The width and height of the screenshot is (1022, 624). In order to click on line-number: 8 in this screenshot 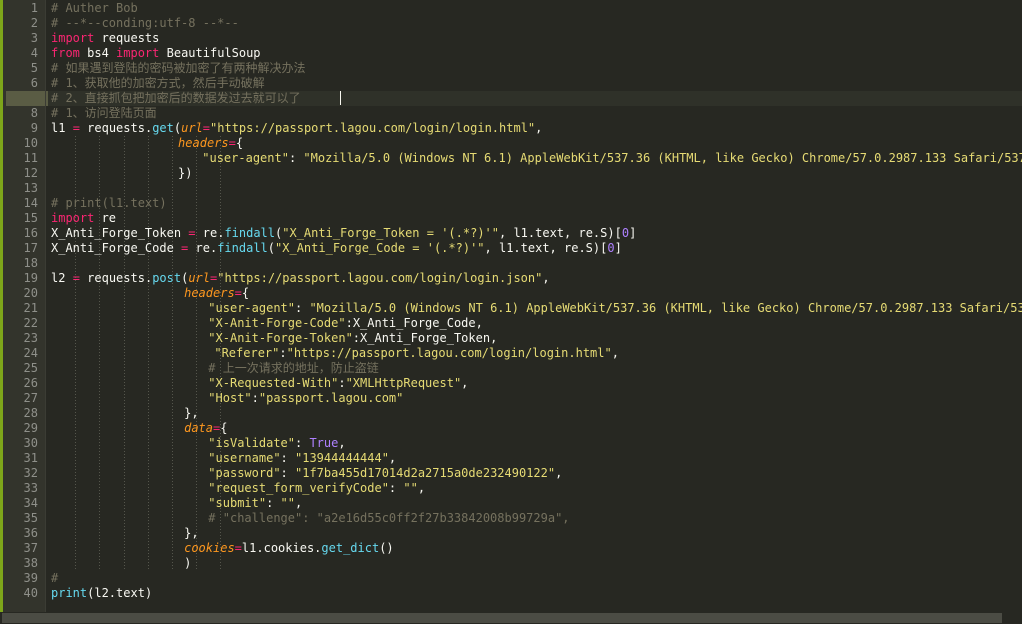, I will do `click(34, 113)`.